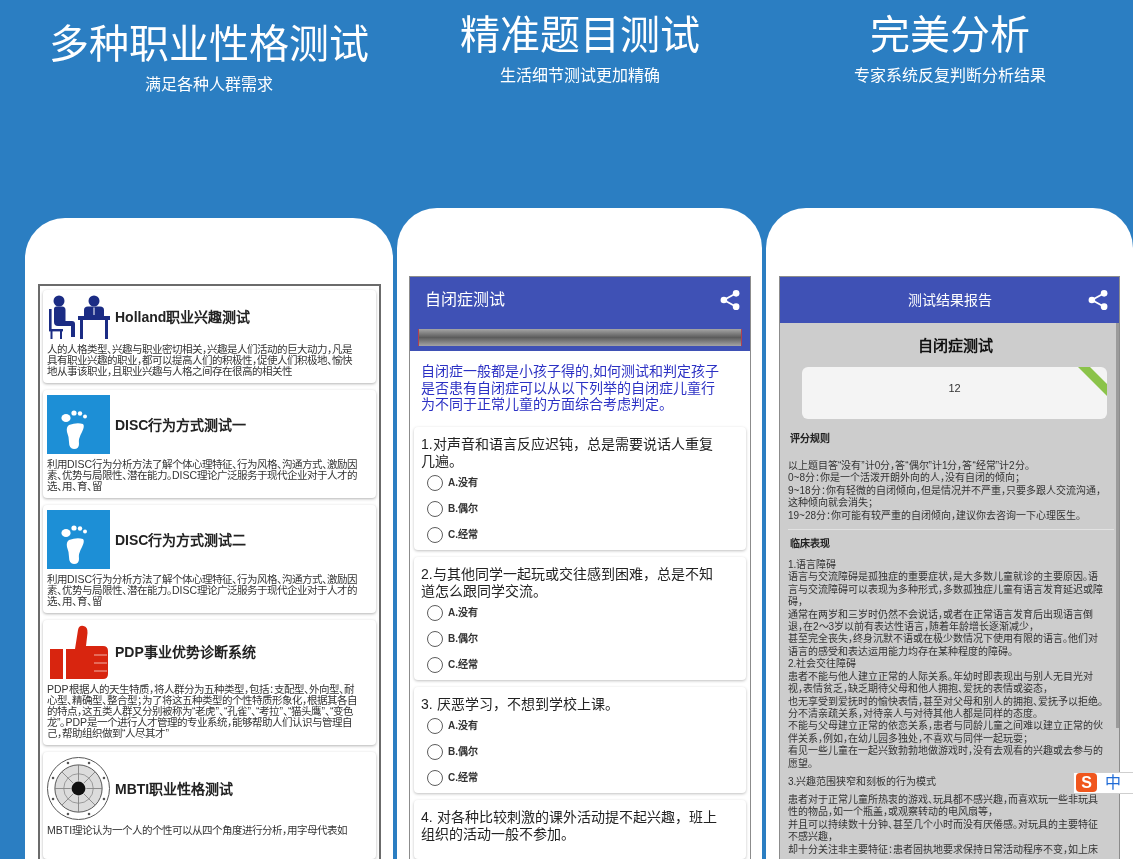 This screenshot has height=859, width=1133. I want to click on report-paragraph: 并且可以持续数十分钟、甚至几个小时而没有厌倦感。对玩具的主要特征不感兴趣，, so click(943, 831).